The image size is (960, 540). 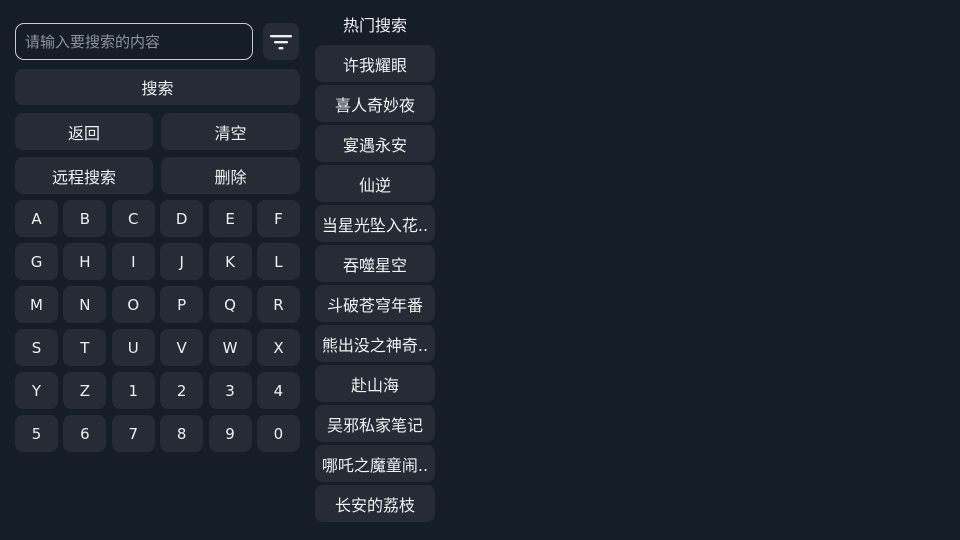 I want to click on key-9: 9, so click(x=230, y=433).